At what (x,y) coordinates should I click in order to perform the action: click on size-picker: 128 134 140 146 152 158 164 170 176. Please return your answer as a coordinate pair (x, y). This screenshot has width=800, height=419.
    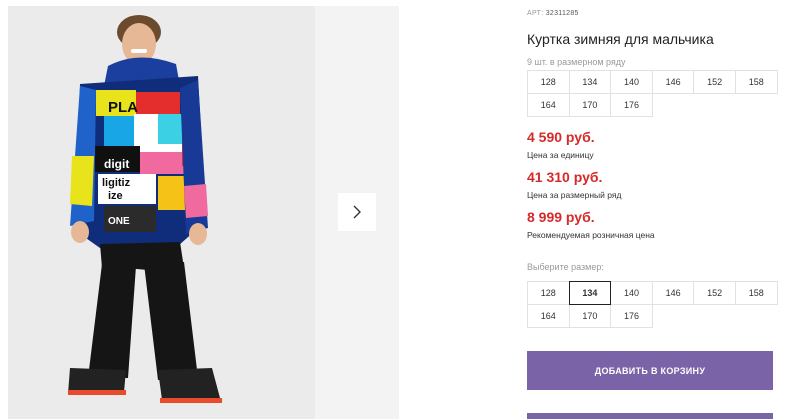
    Looking at the image, I should click on (652, 304).